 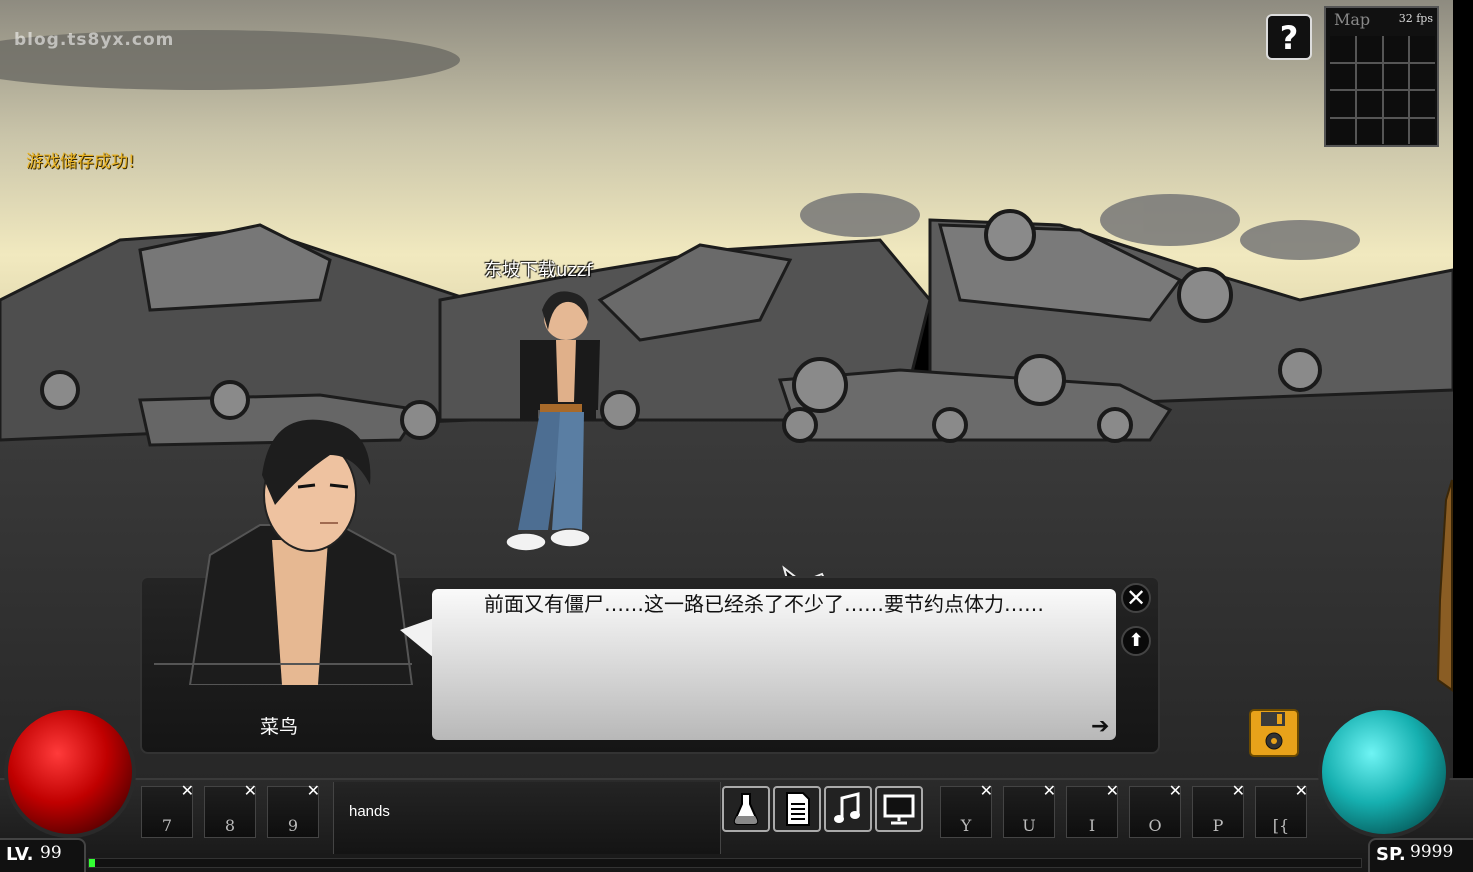 I want to click on close-icon: ✕, so click(x=1136, y=598).